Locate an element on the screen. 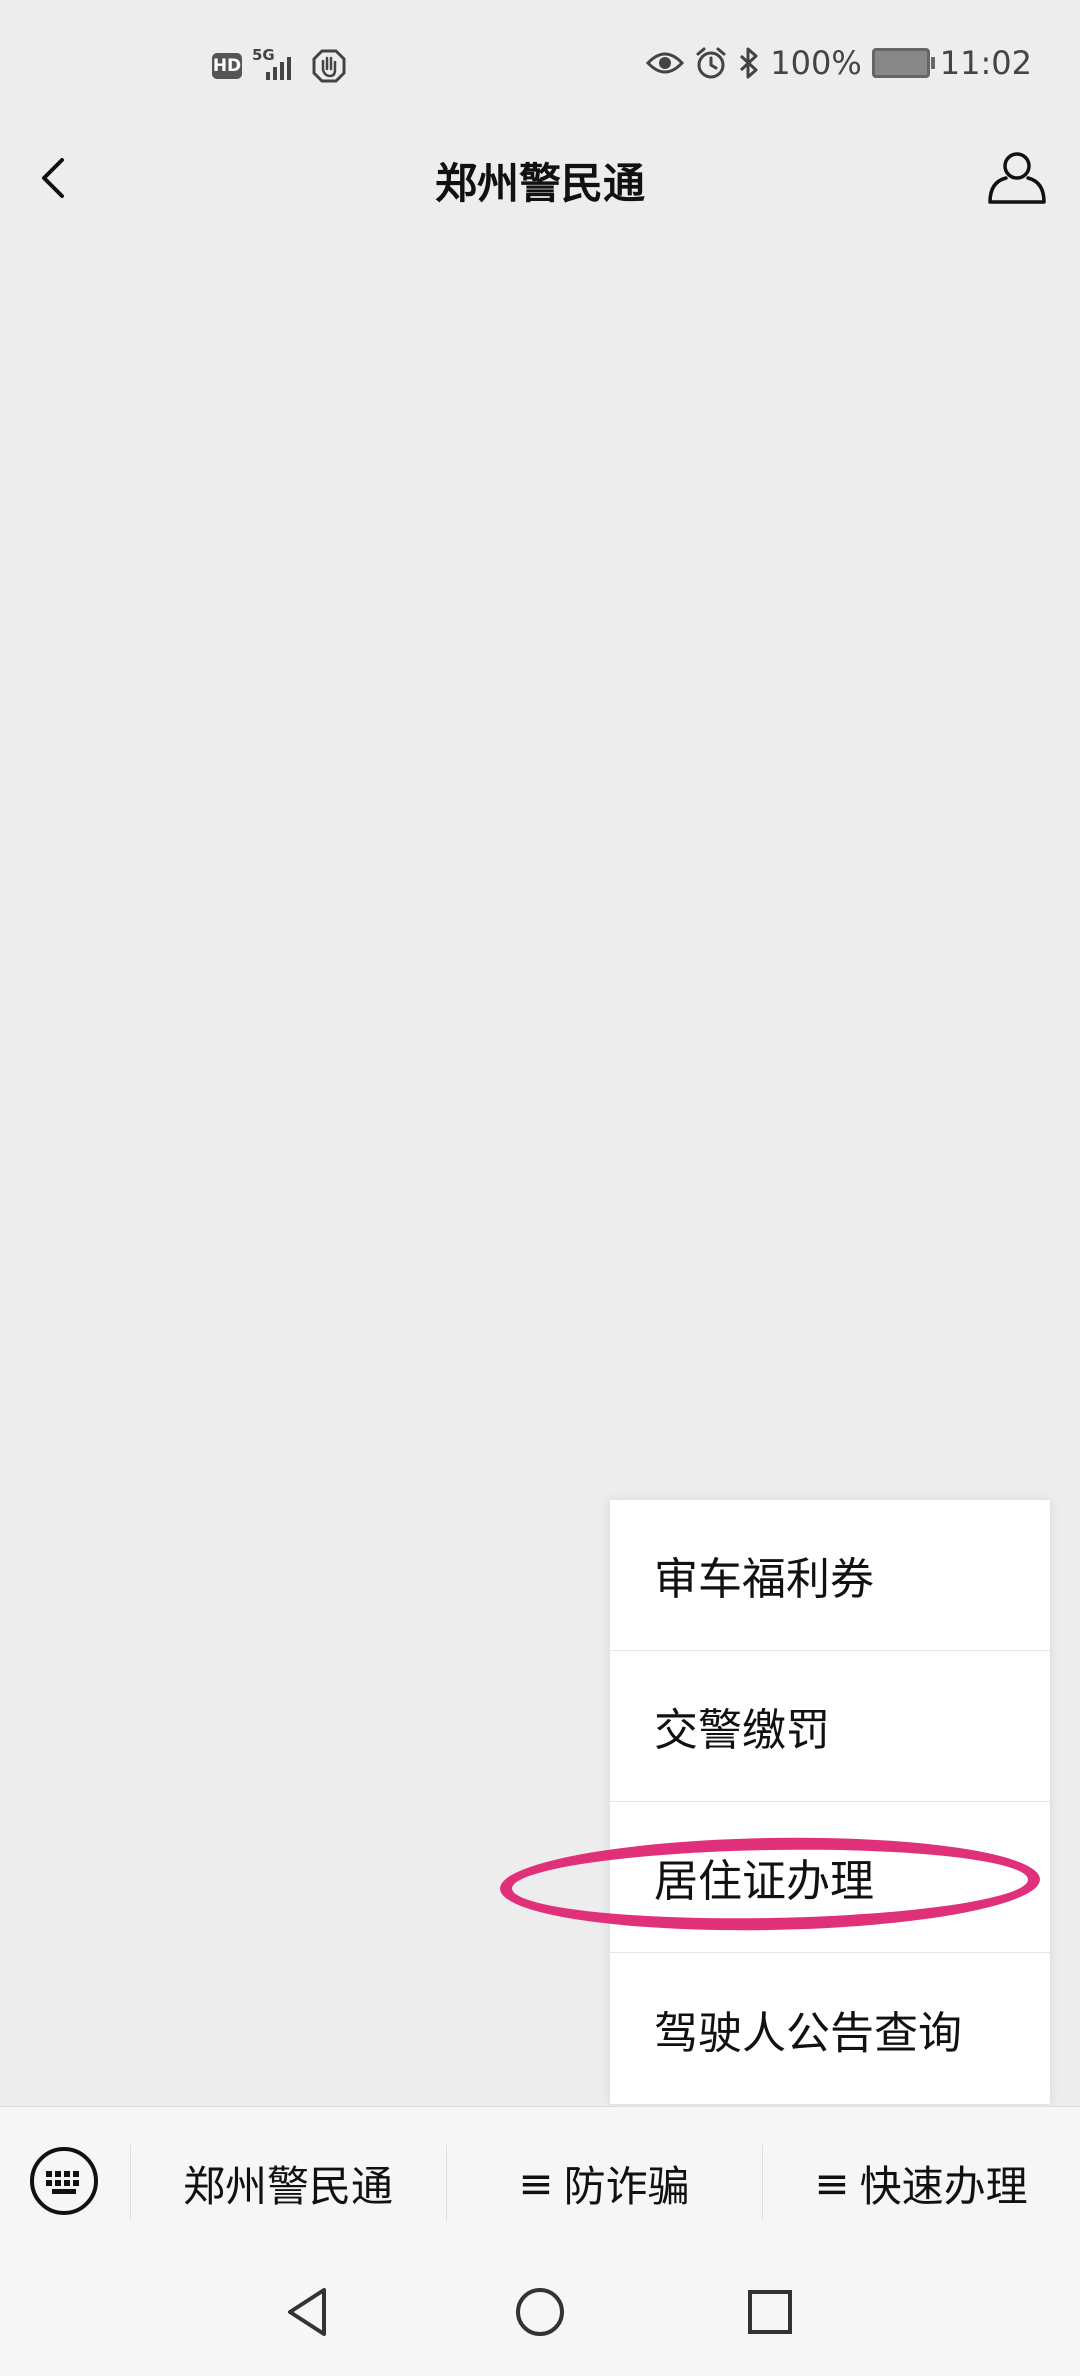 The width and height of the screenshot is (1080, 2376). page-title: 郑州警民通 is located at coordinates (539, 183).